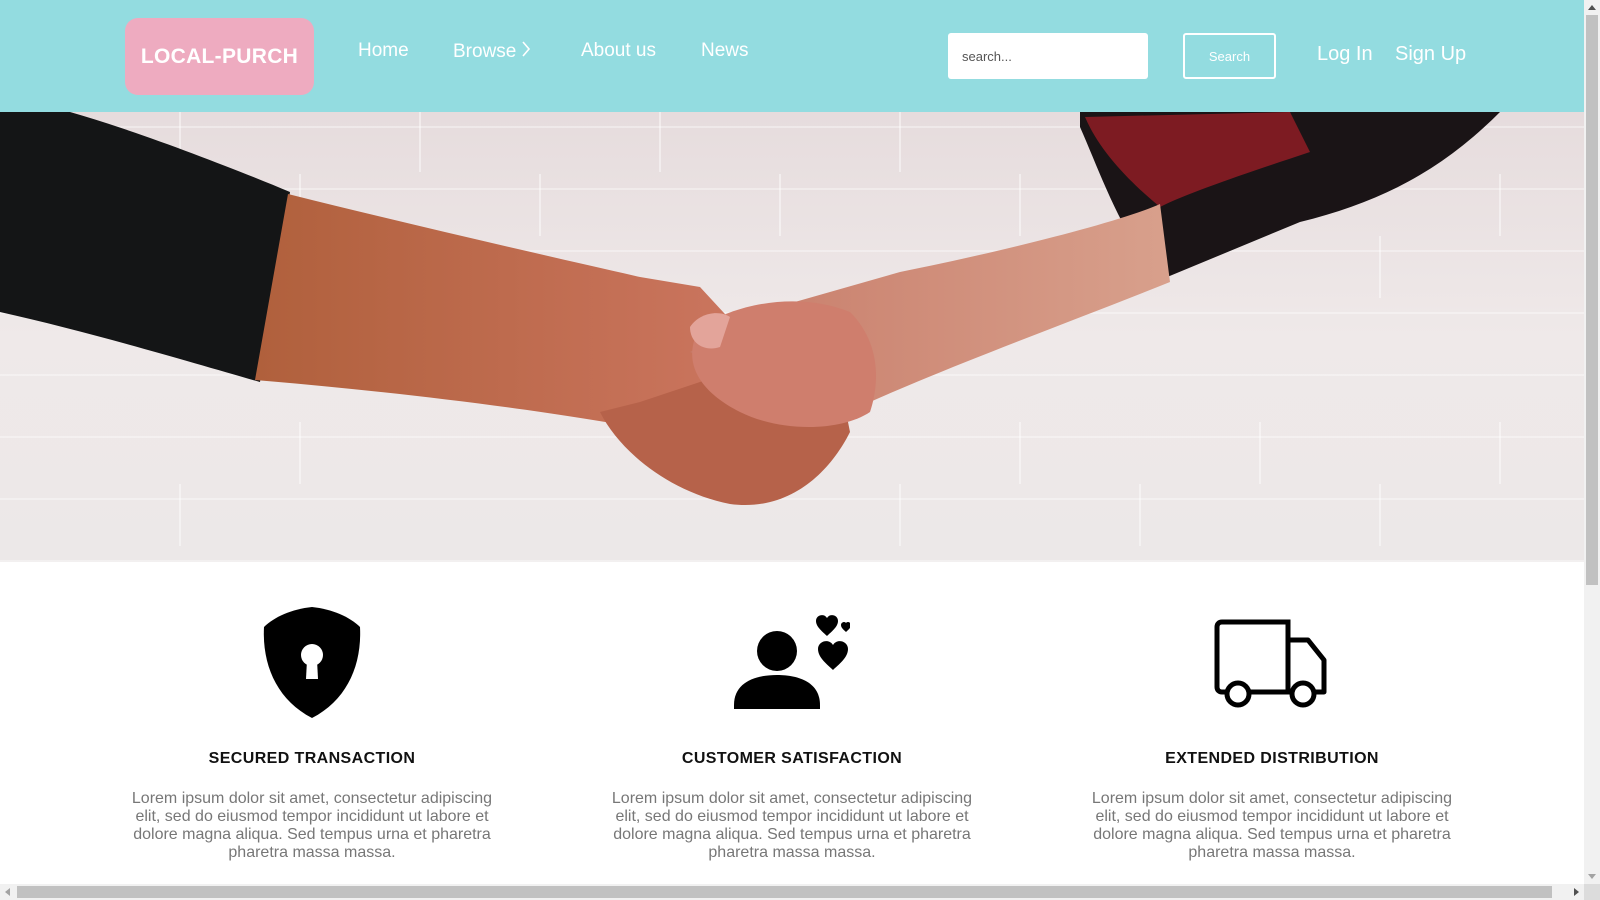 The image size is (1600, 900). I want to click on scrollbar-corner, so click(1592, 892).